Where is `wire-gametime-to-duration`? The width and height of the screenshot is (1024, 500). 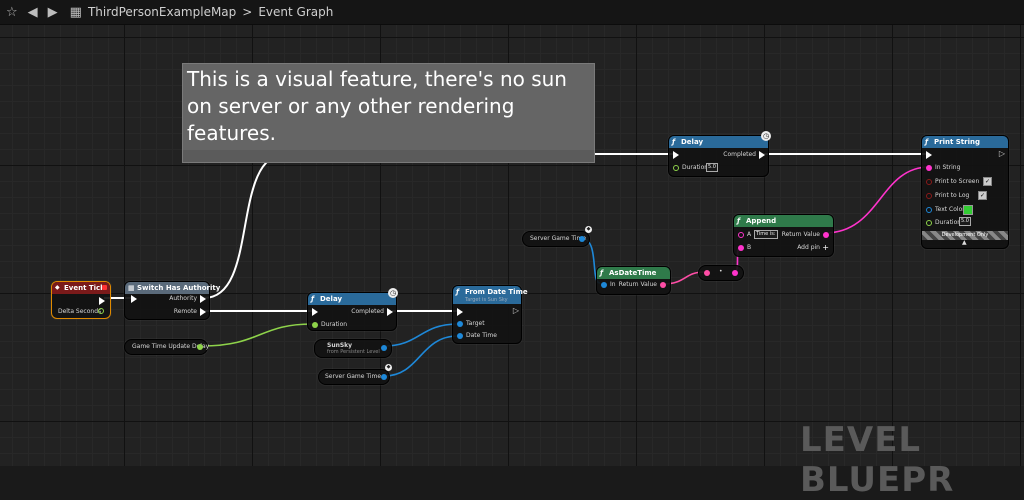
wire-gametime-to-duration is located at coordinates (257, 335).